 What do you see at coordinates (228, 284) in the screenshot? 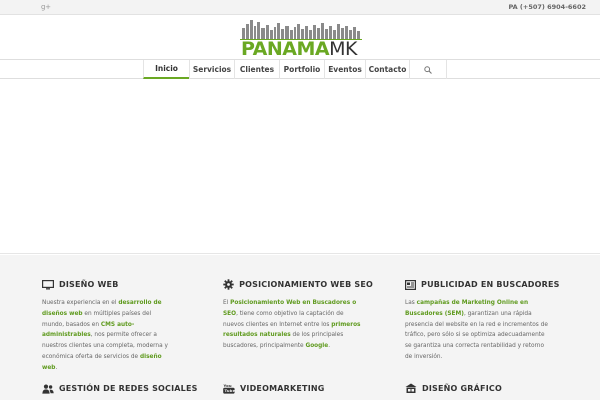
I see `gear-icon` at bounding box center [228, 284].